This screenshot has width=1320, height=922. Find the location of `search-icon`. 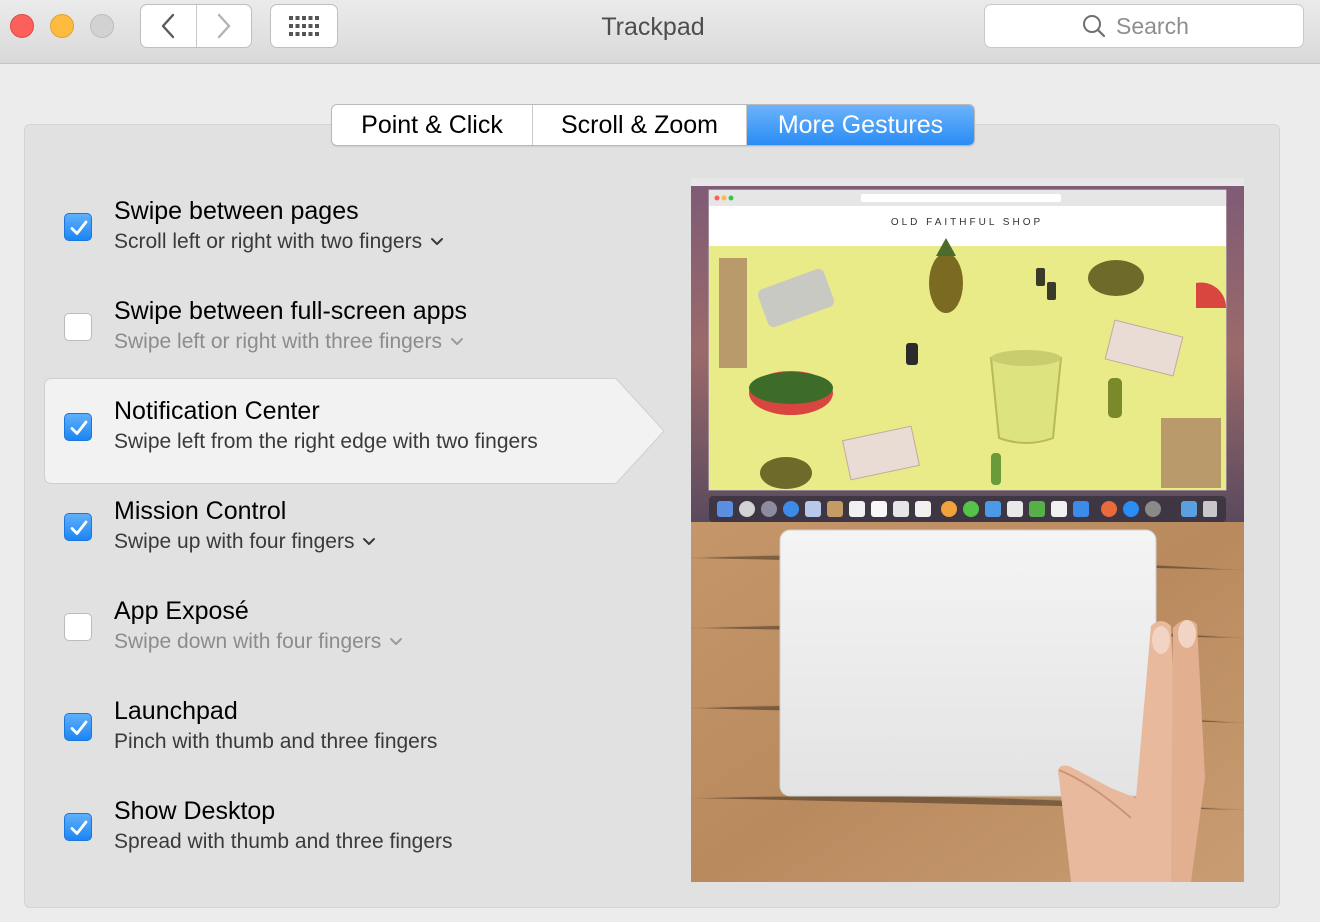

search-icon is located at coordinates (1094, 26).